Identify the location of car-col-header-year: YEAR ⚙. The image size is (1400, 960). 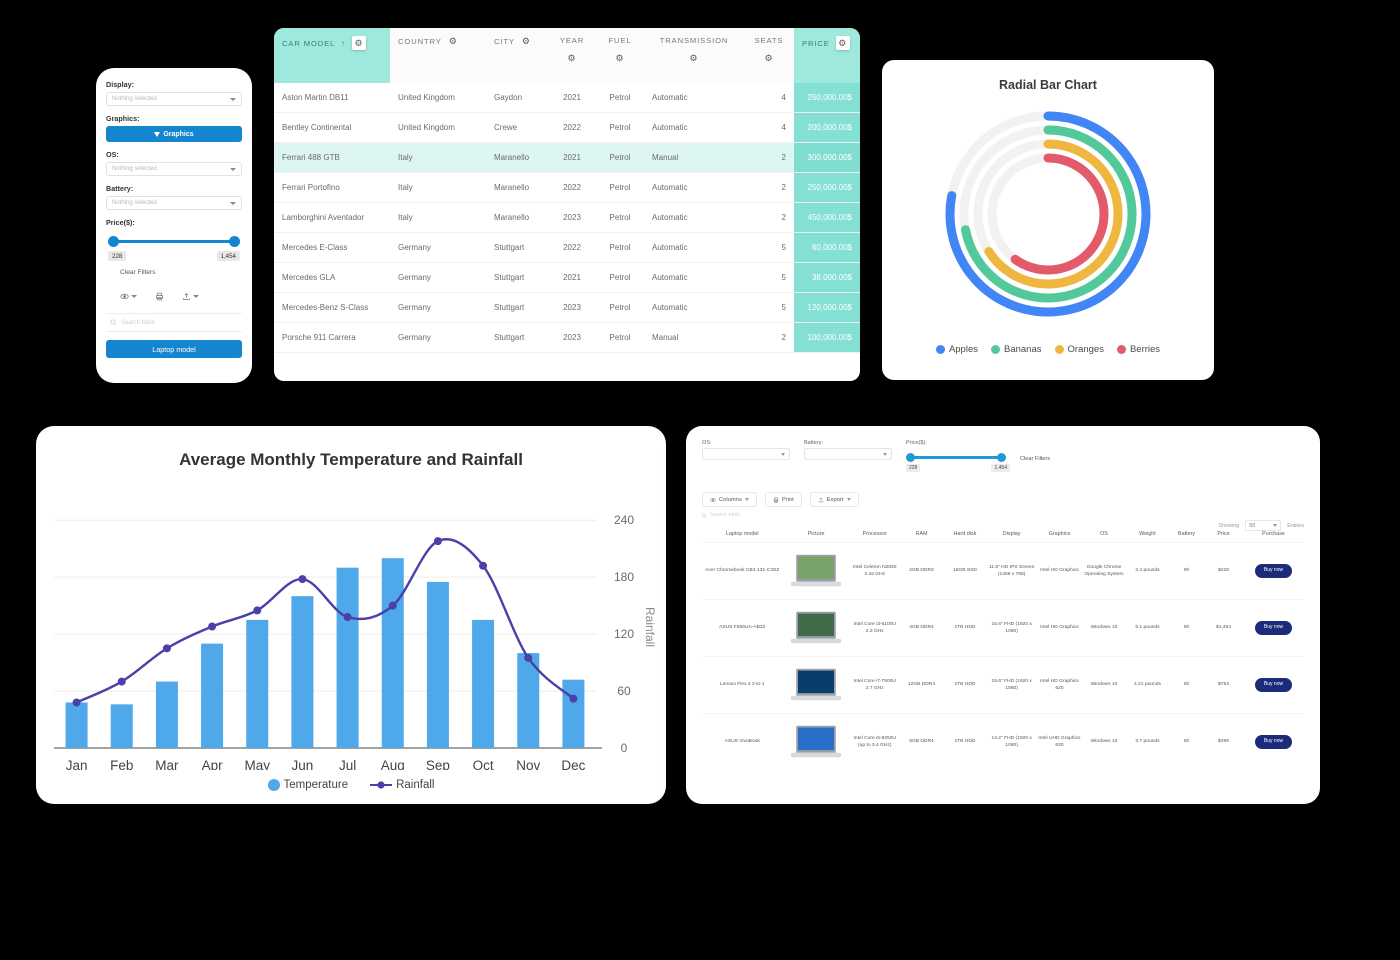
(572, 55).